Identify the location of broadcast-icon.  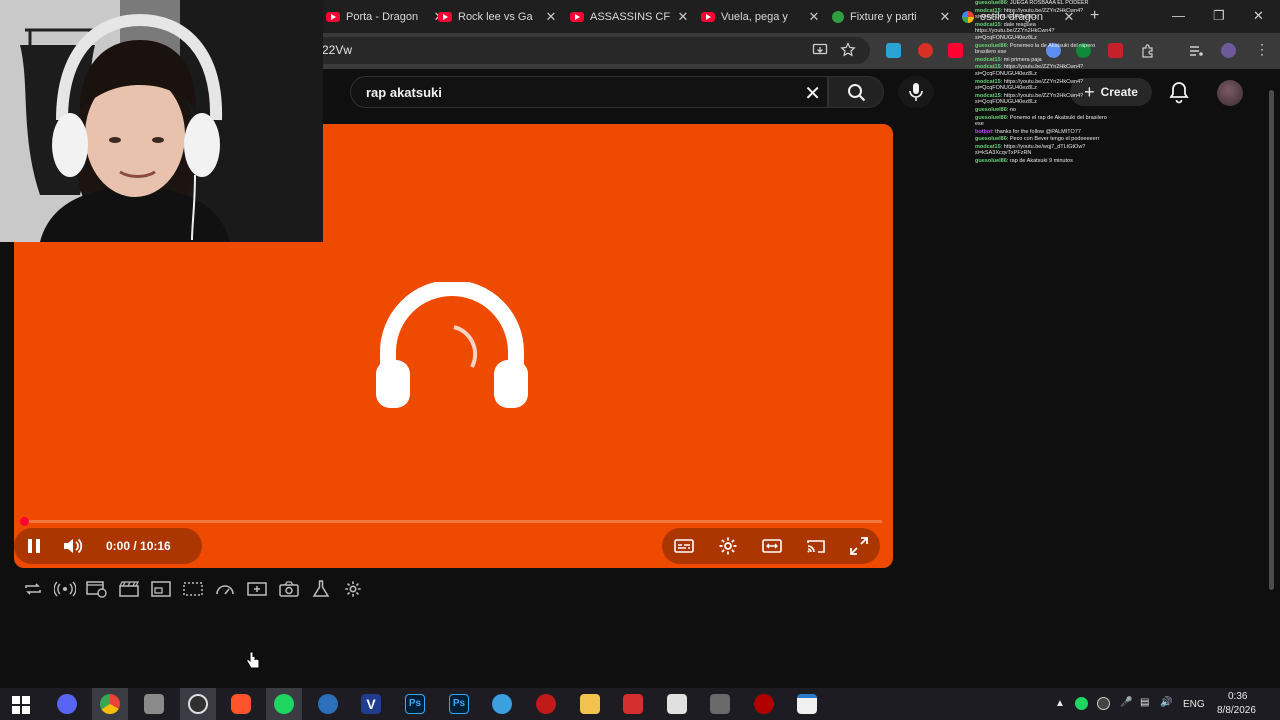
(65, 589).